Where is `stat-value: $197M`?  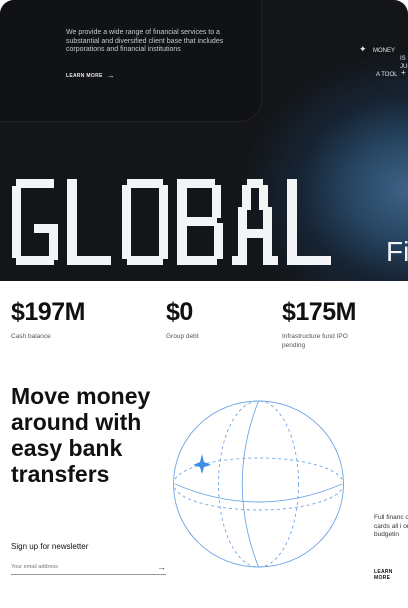 stat-value: $197M is located at coordinates (48, 312).